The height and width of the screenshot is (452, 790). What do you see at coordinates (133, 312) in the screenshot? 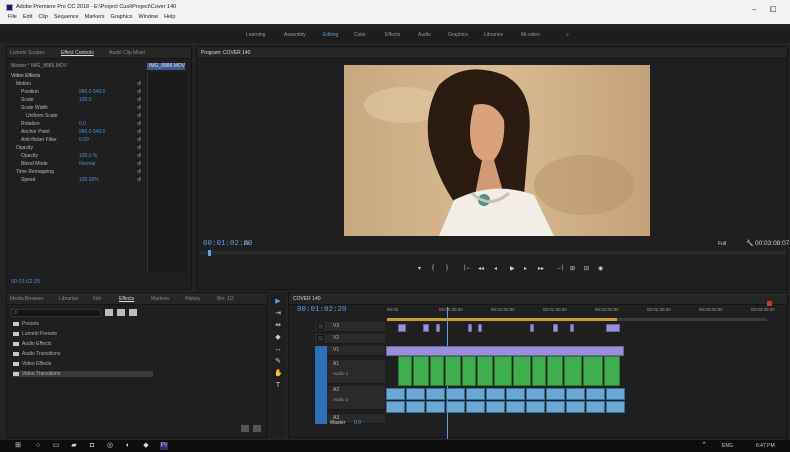
I see `yuv-effects-icon` at bounding box center [133, 312].